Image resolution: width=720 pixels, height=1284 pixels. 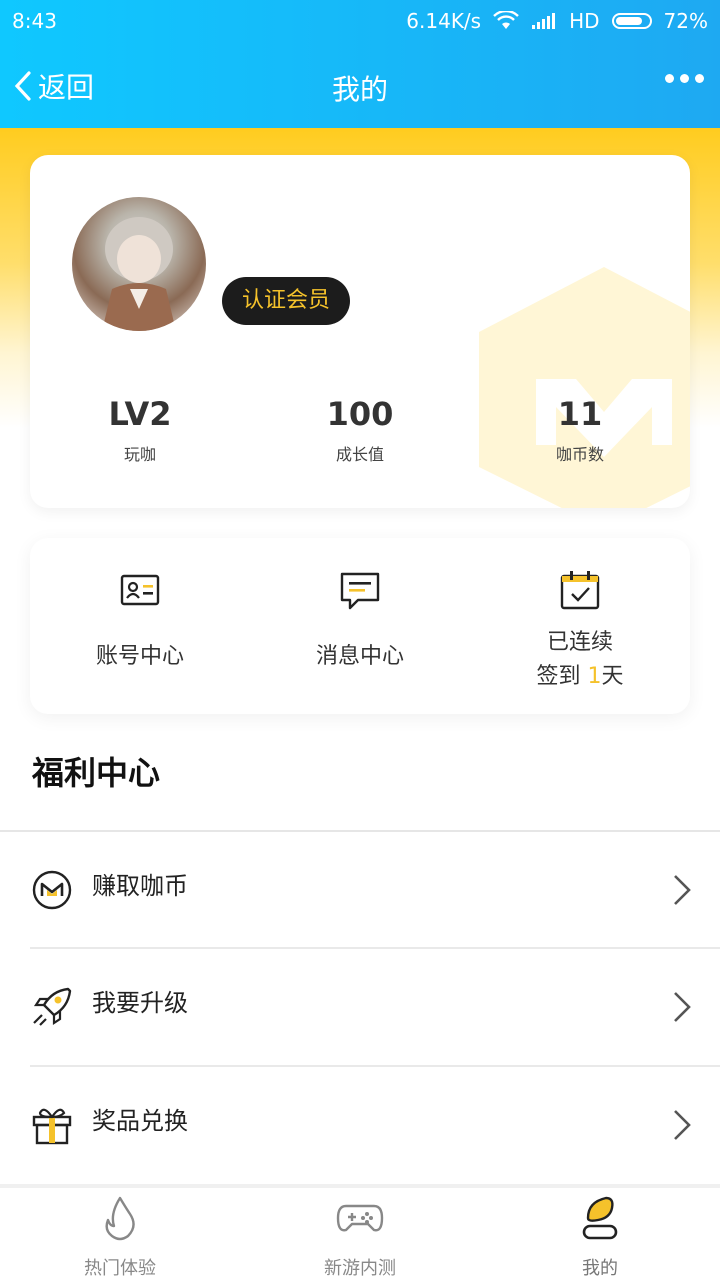 What do you see at coordinates (584, 21) in the screenshot?
I see `network-type: HD` at bounding box center [584, 21].